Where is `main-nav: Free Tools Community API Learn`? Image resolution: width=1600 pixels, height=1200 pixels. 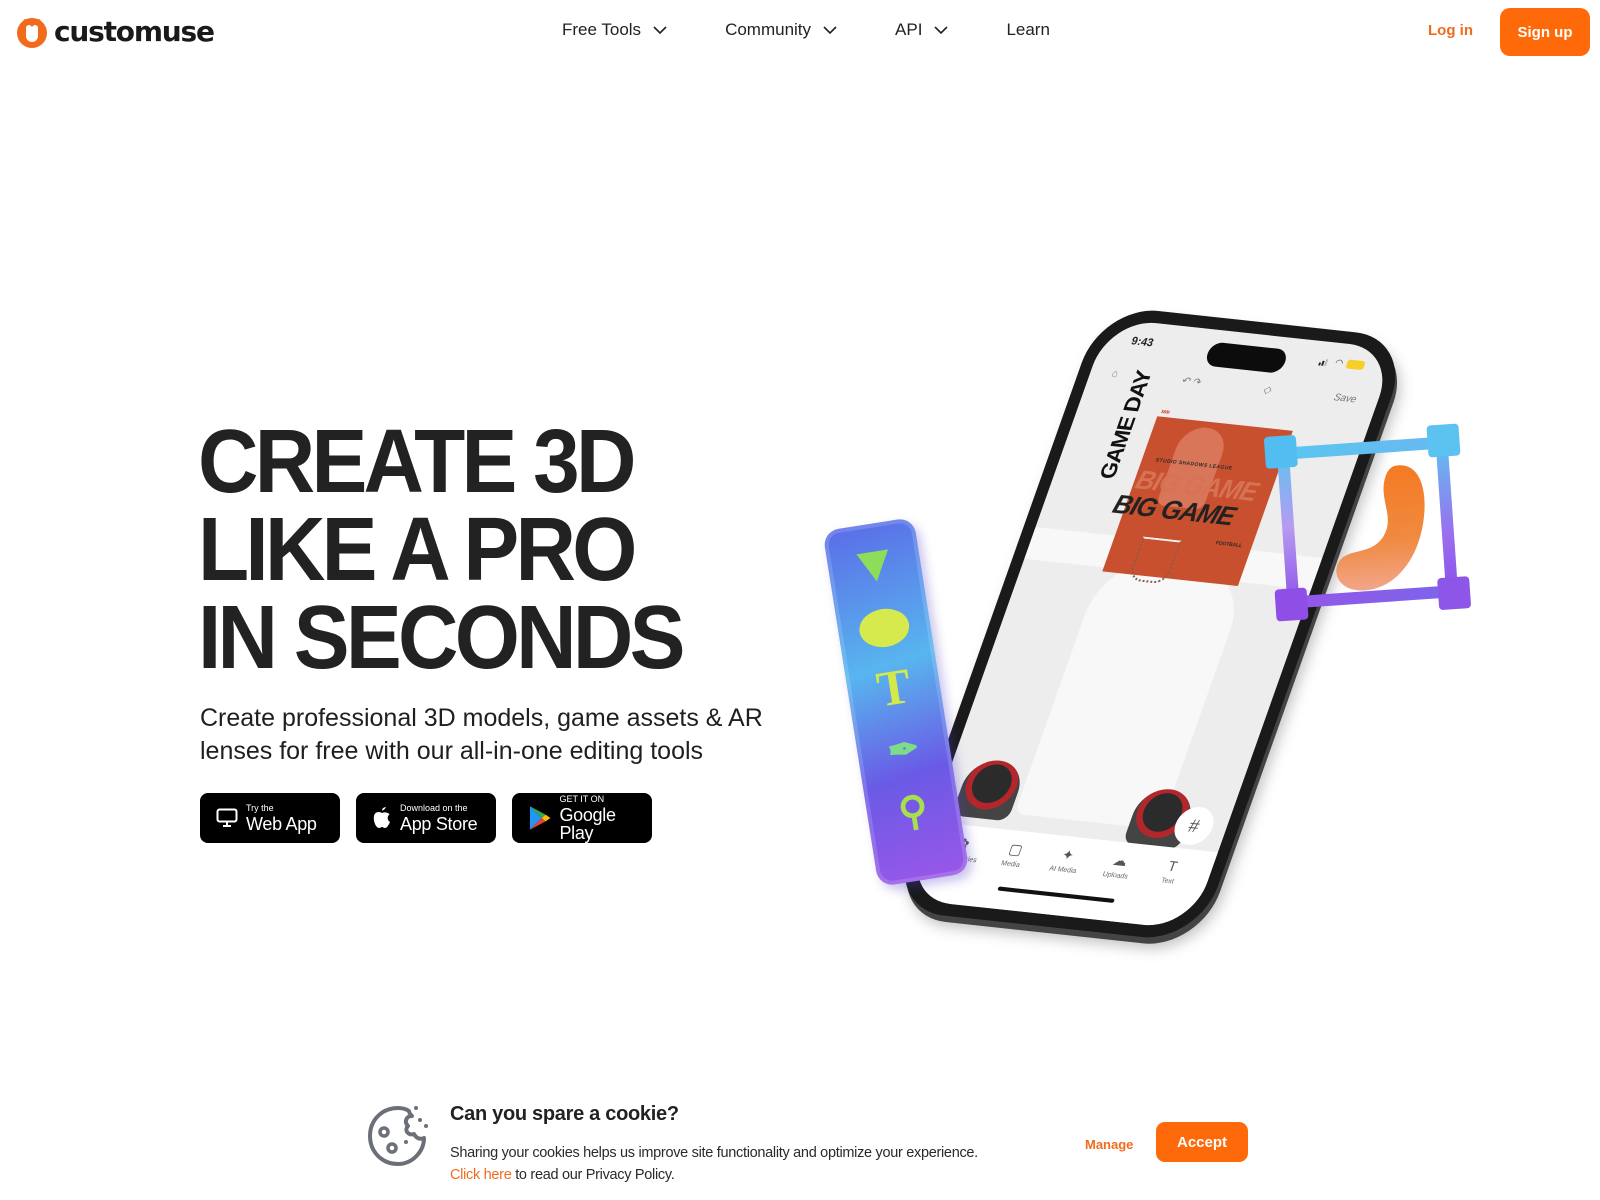 main-nav: Free Tools Community API Learn is located at coordinates (806, 30).